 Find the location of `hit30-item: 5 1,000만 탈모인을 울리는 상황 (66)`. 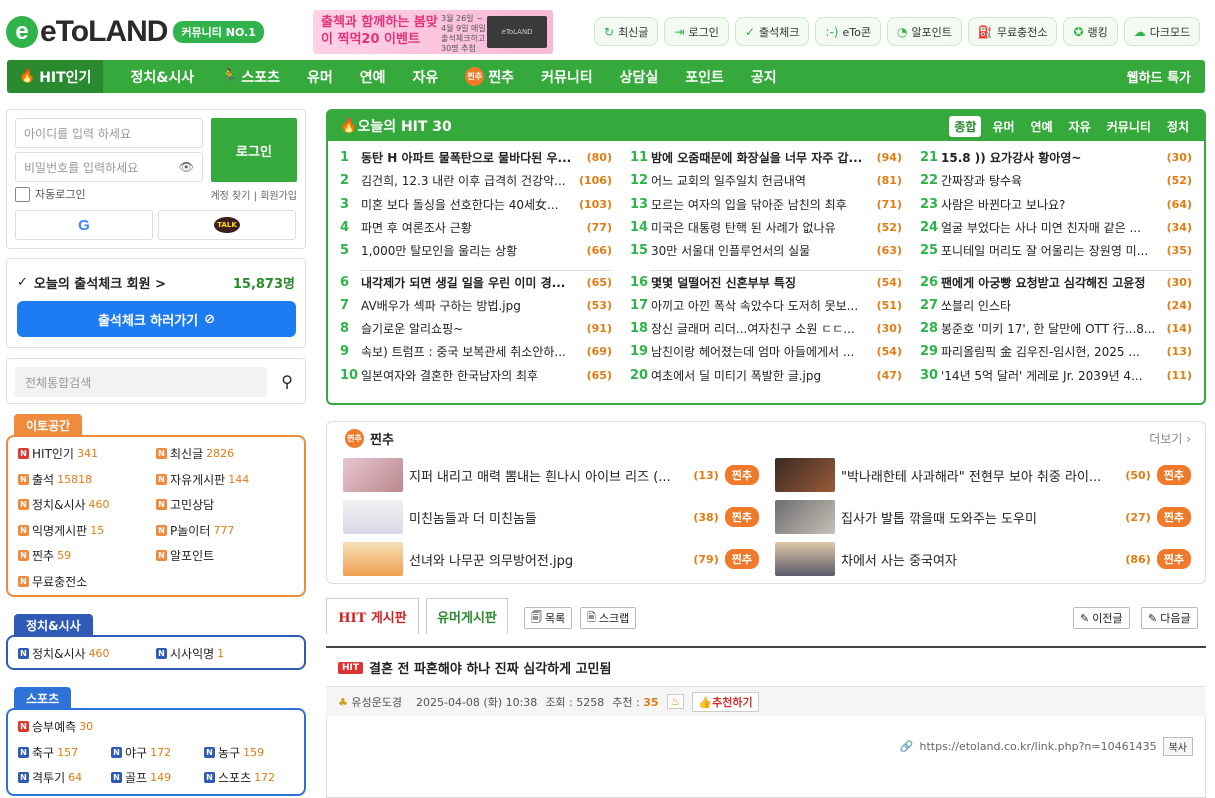

hit30-item: 5 1,000만 탈모인을 울리는 상황 (66) is located at coordinates (476, 250).